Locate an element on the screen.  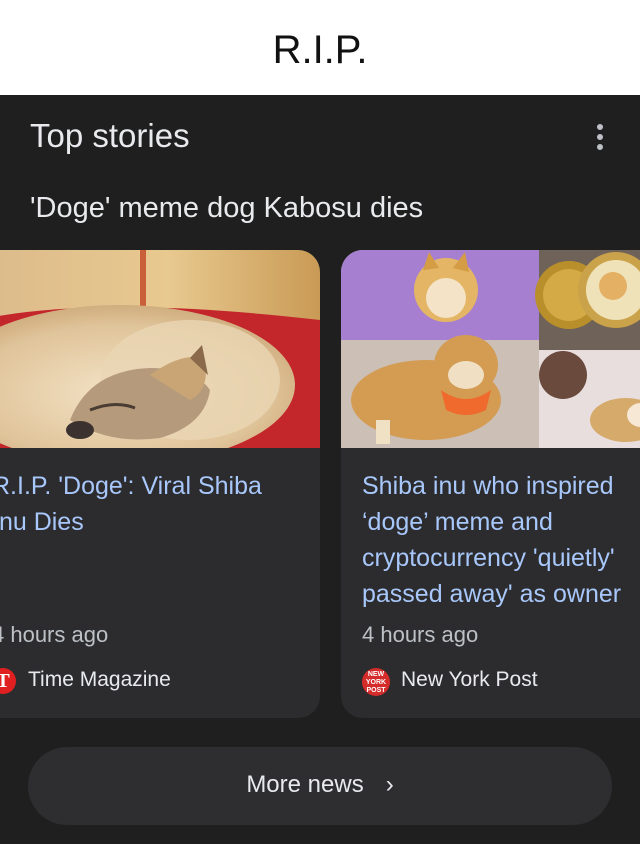
more-news-button: More news › is located at coordinates (320, 786).